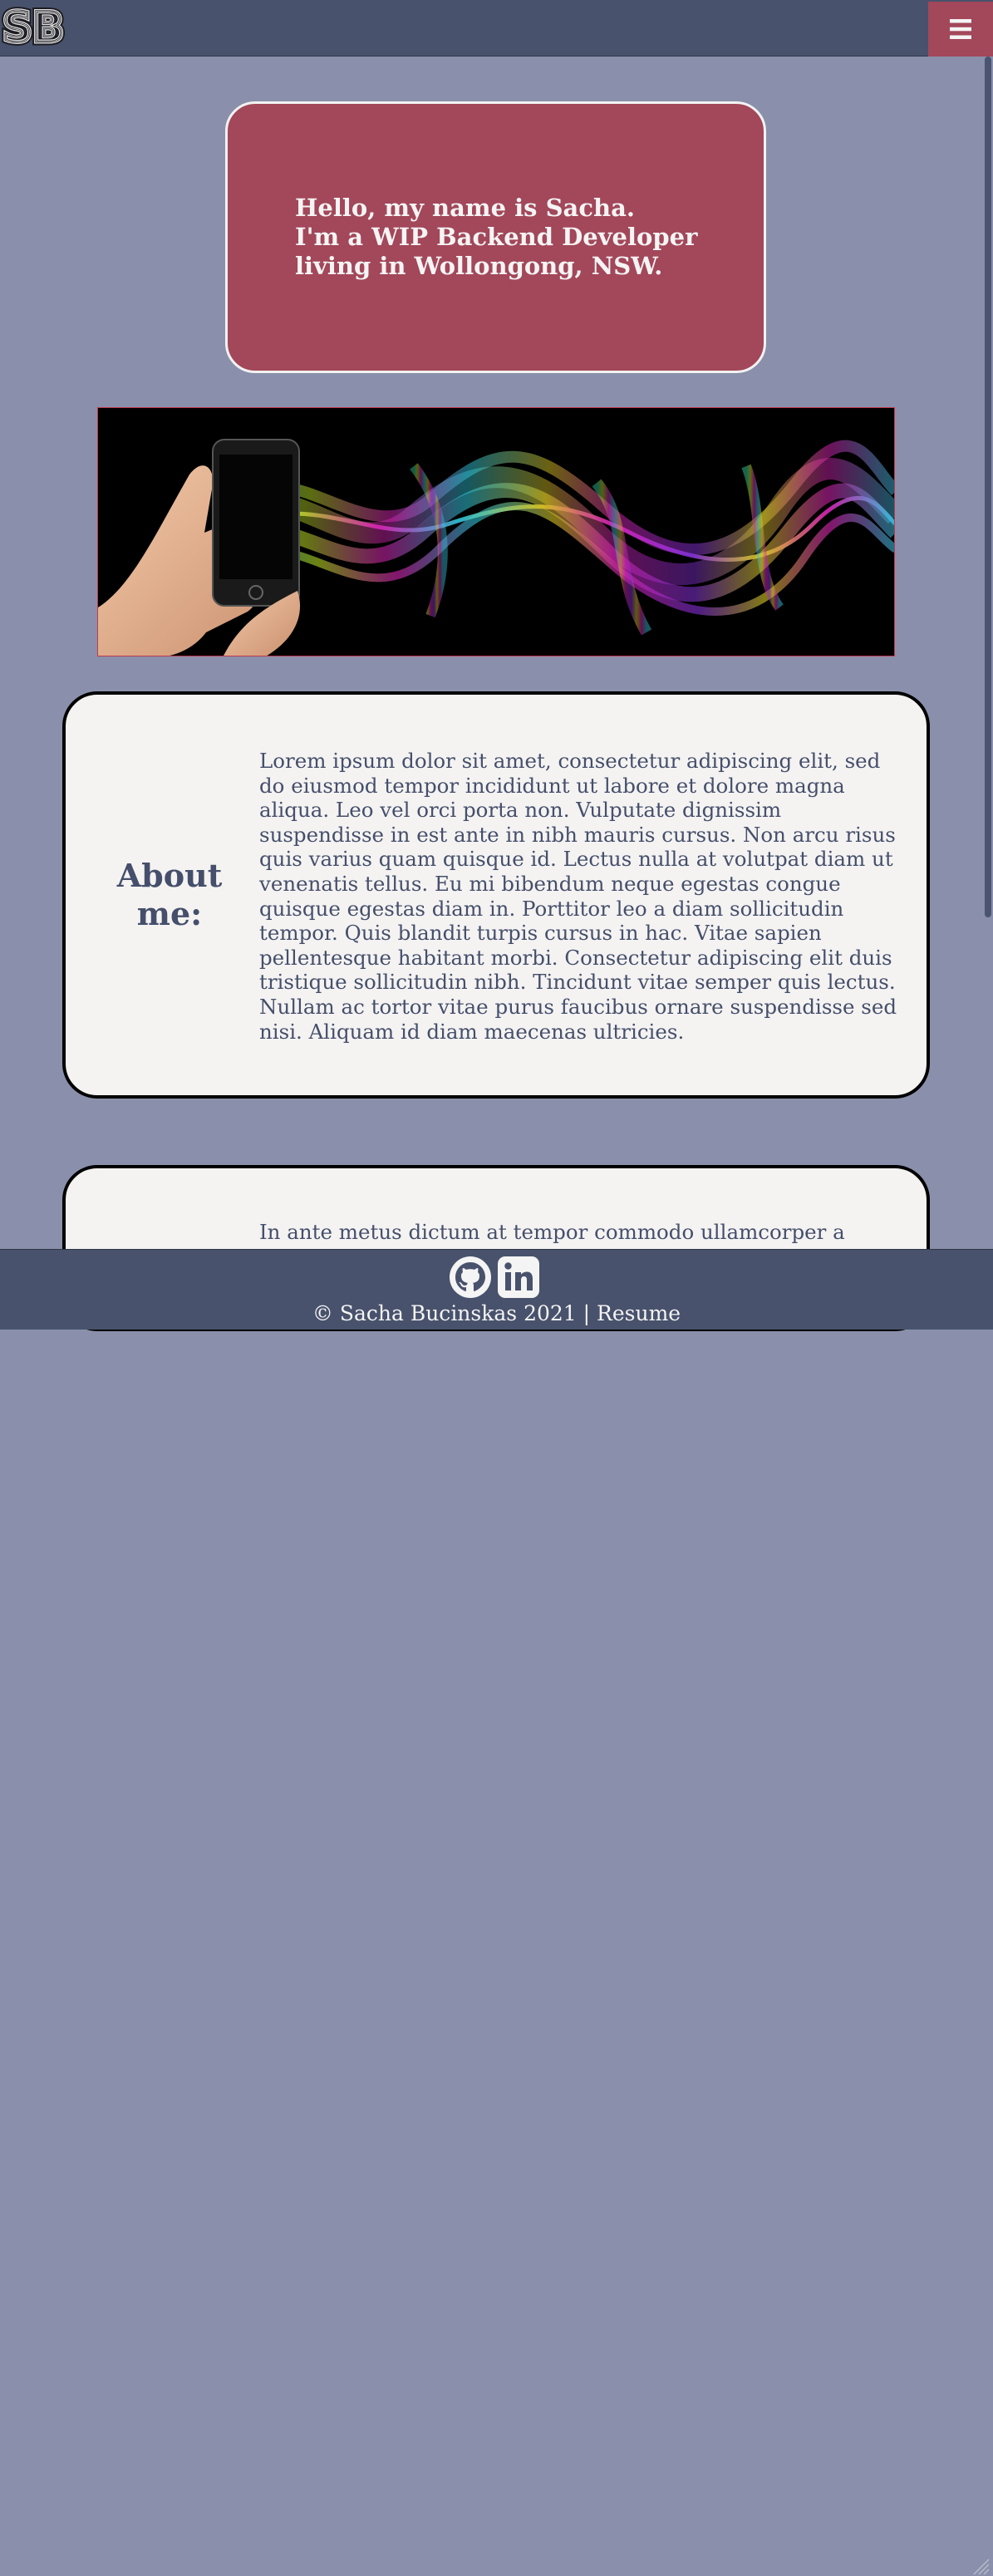  I want to click on menu-button, so click(960, 29).